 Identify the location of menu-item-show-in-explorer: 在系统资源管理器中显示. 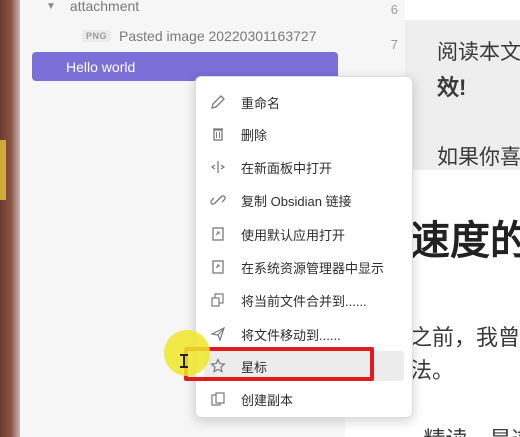
(304, 267).